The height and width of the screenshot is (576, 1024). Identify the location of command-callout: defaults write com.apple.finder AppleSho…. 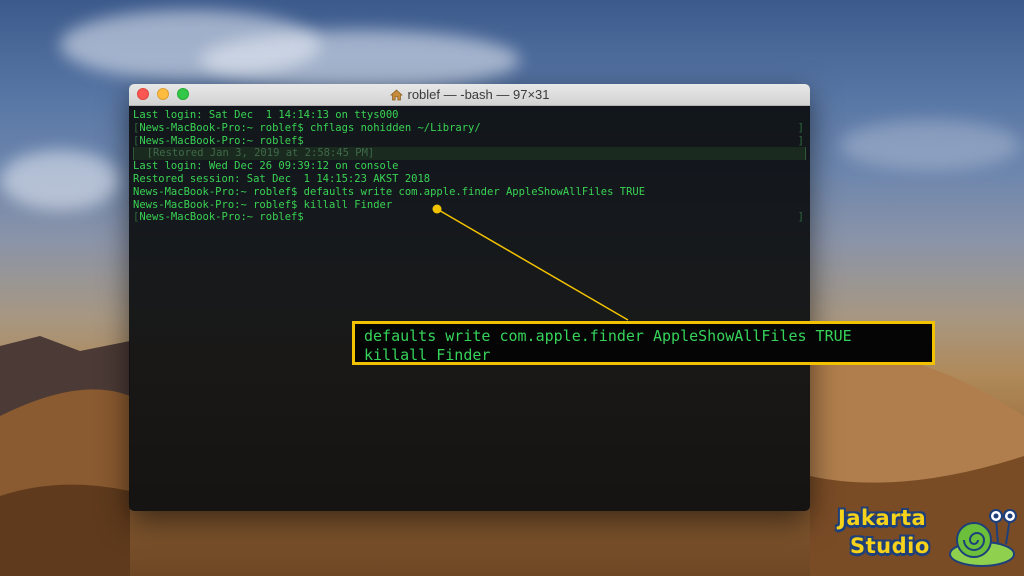
(643, 343).